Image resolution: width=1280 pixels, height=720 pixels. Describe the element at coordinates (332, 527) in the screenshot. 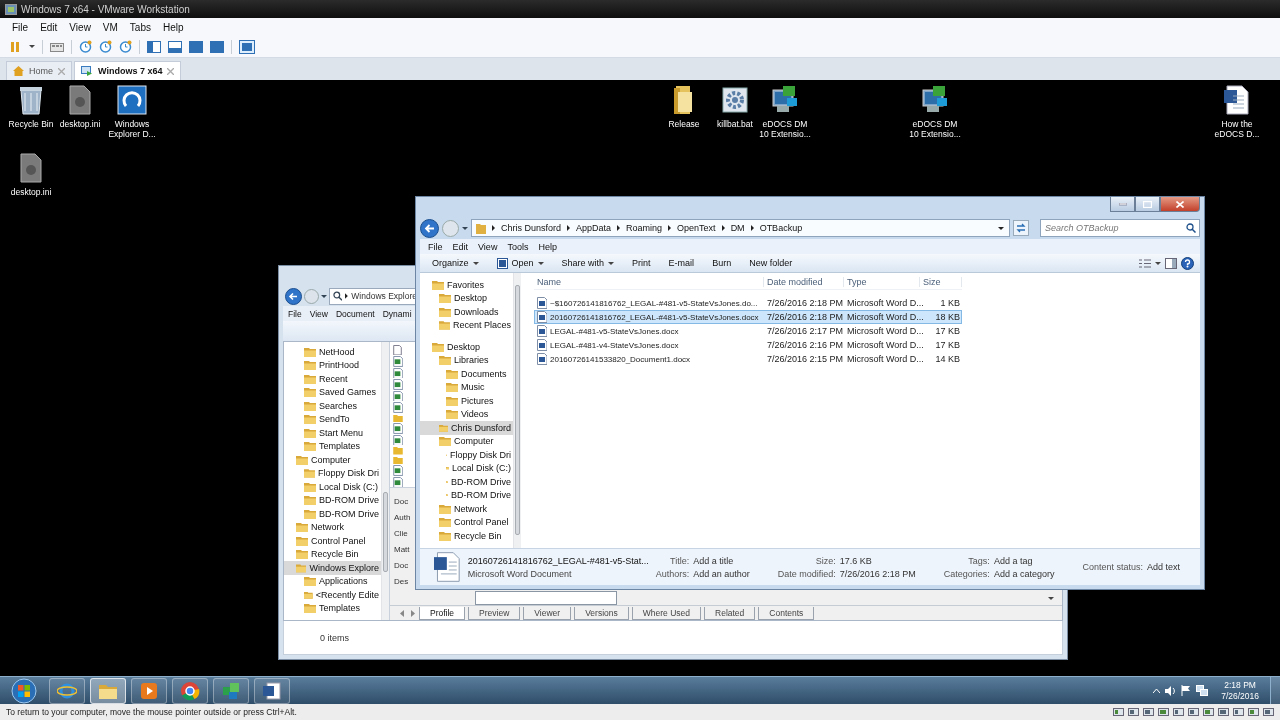

I see `tree-item: Network` at that location.